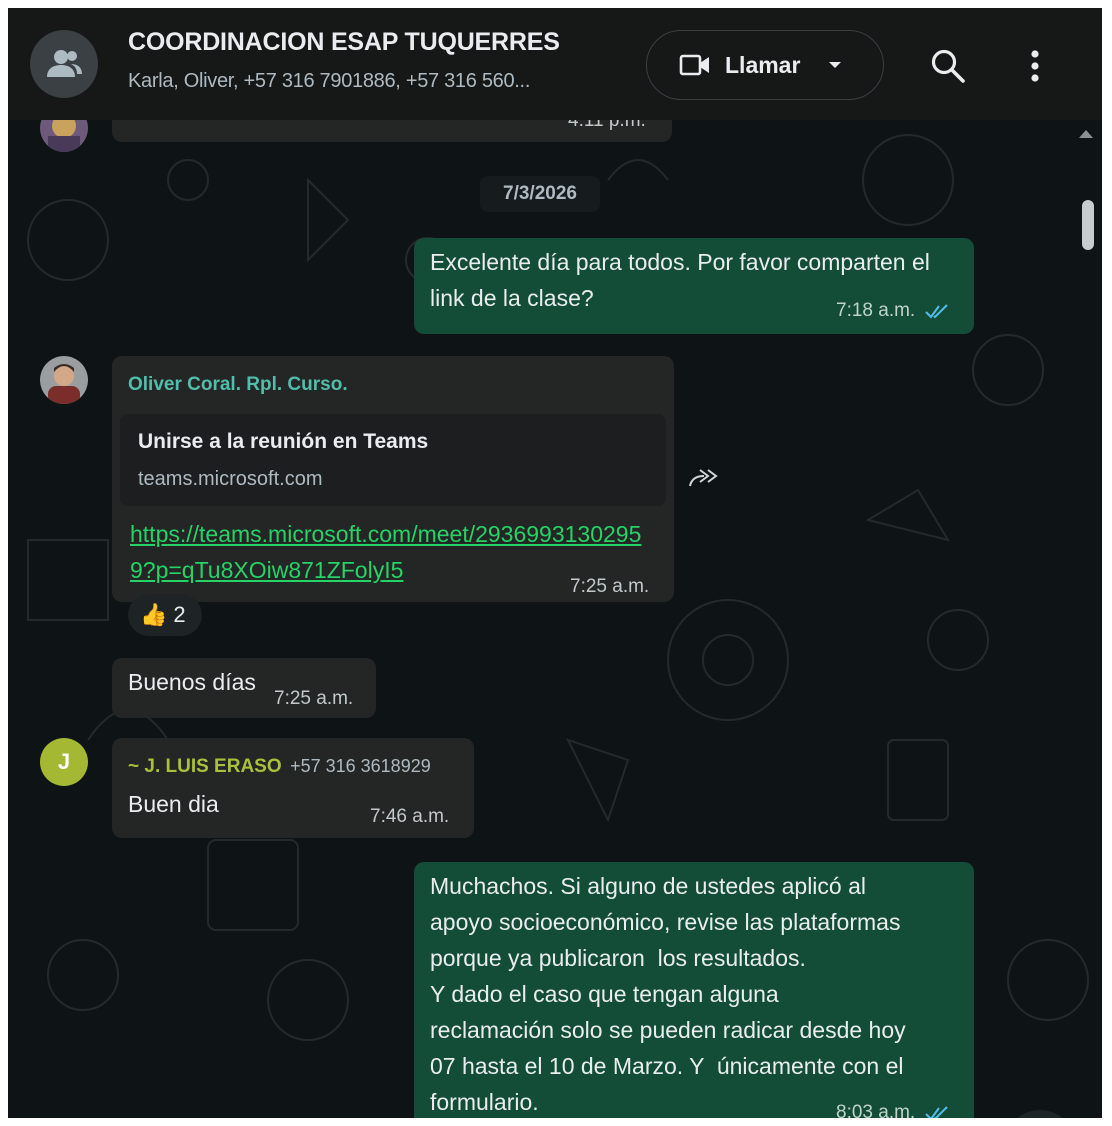  Describe the element at coordinates (410, 816) in the screenshot. I see `message-time: 7:46 a.m.` at that location.